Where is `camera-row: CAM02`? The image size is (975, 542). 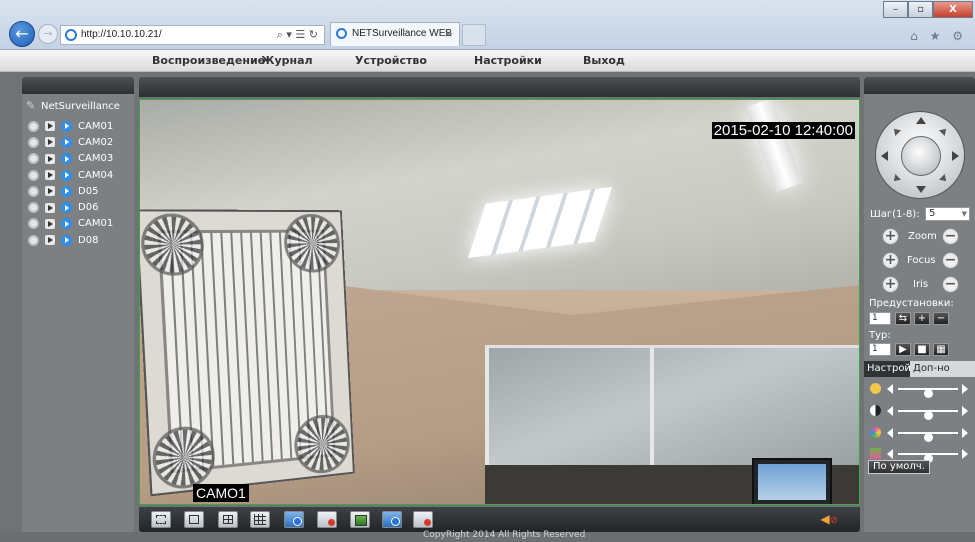 camera-row: CAM02 is located at coordinates (70, 142).